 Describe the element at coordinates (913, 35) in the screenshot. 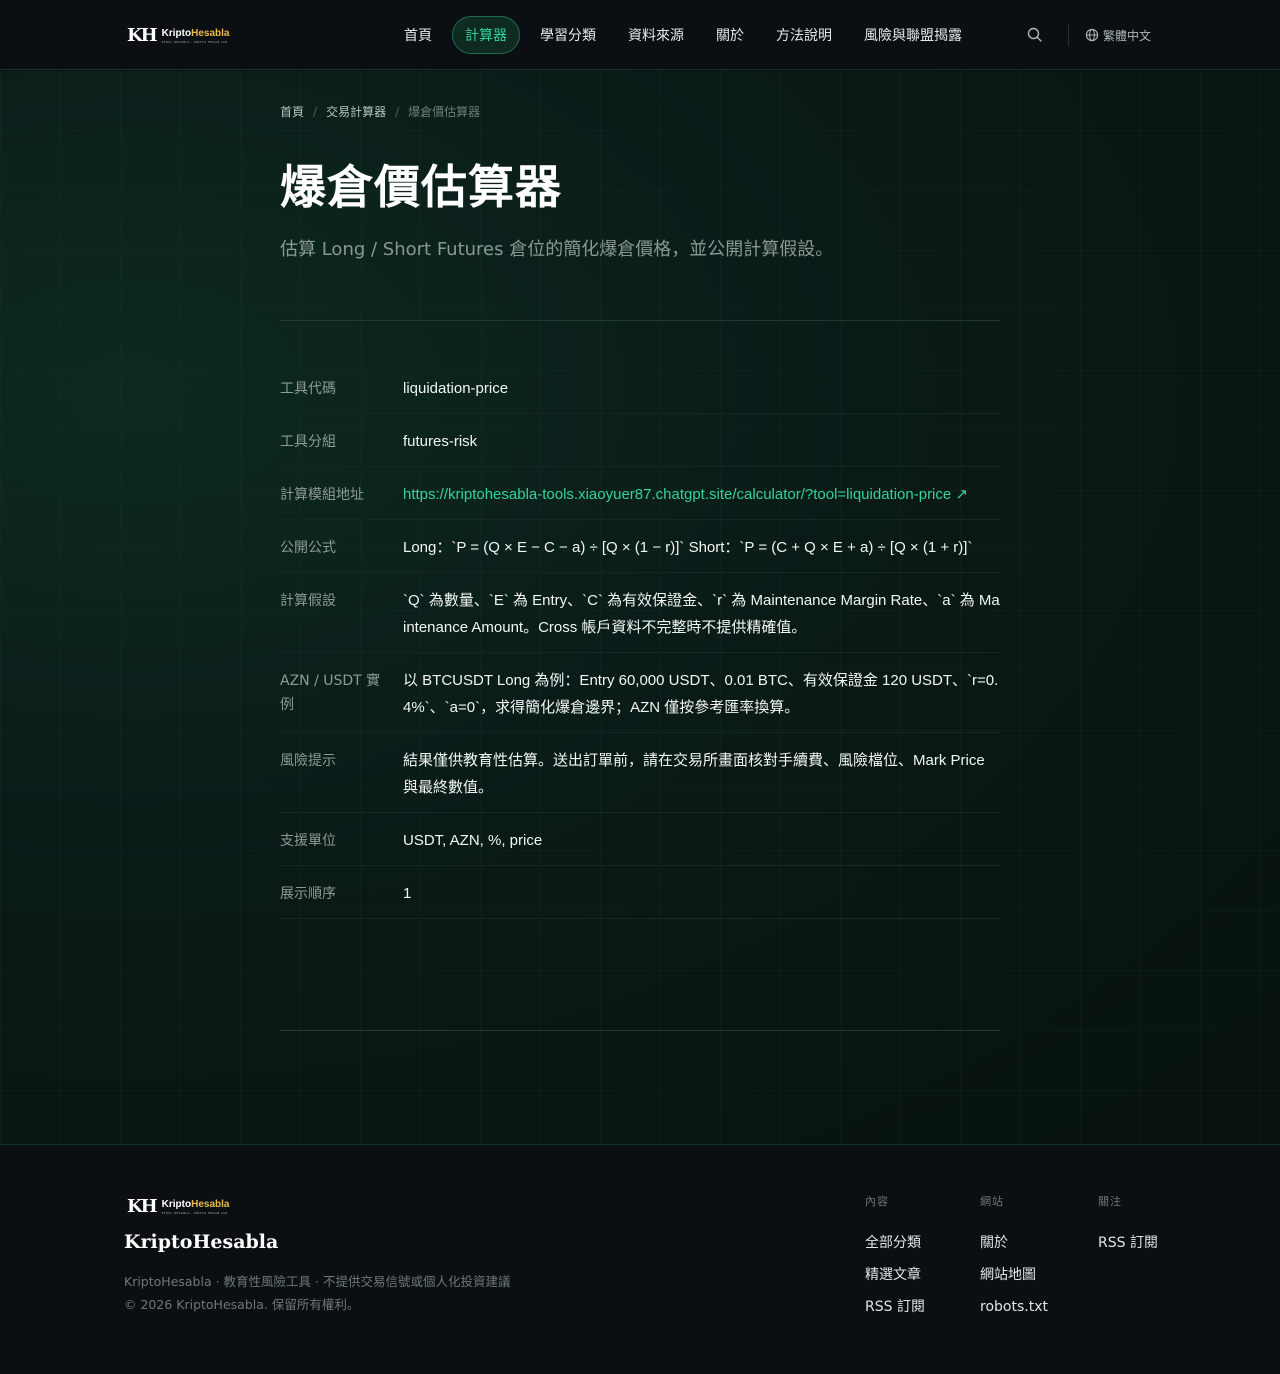

I see `nav-risk-disclosure: 風險與聯盟揭露` at that location.